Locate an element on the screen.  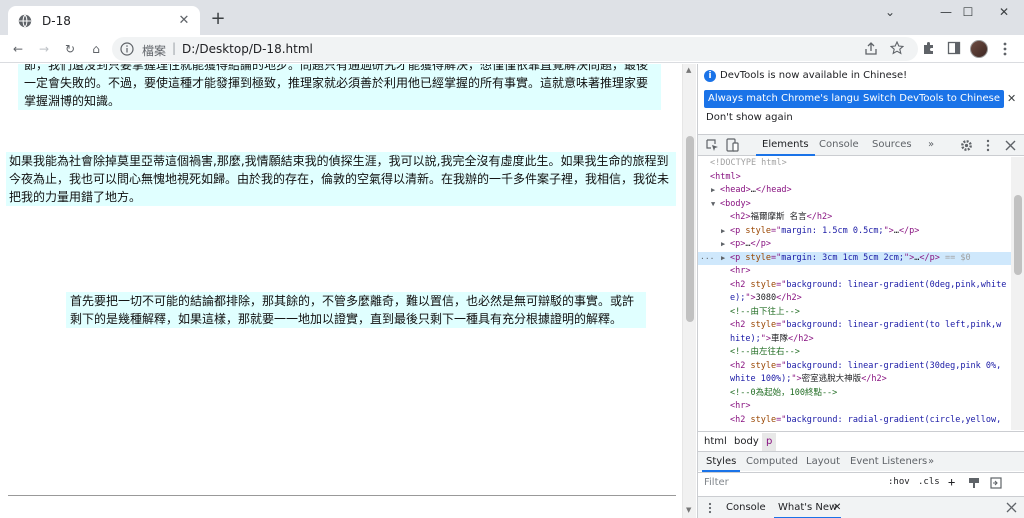
tab-computed: Computed is located at coordinates (772, 461).